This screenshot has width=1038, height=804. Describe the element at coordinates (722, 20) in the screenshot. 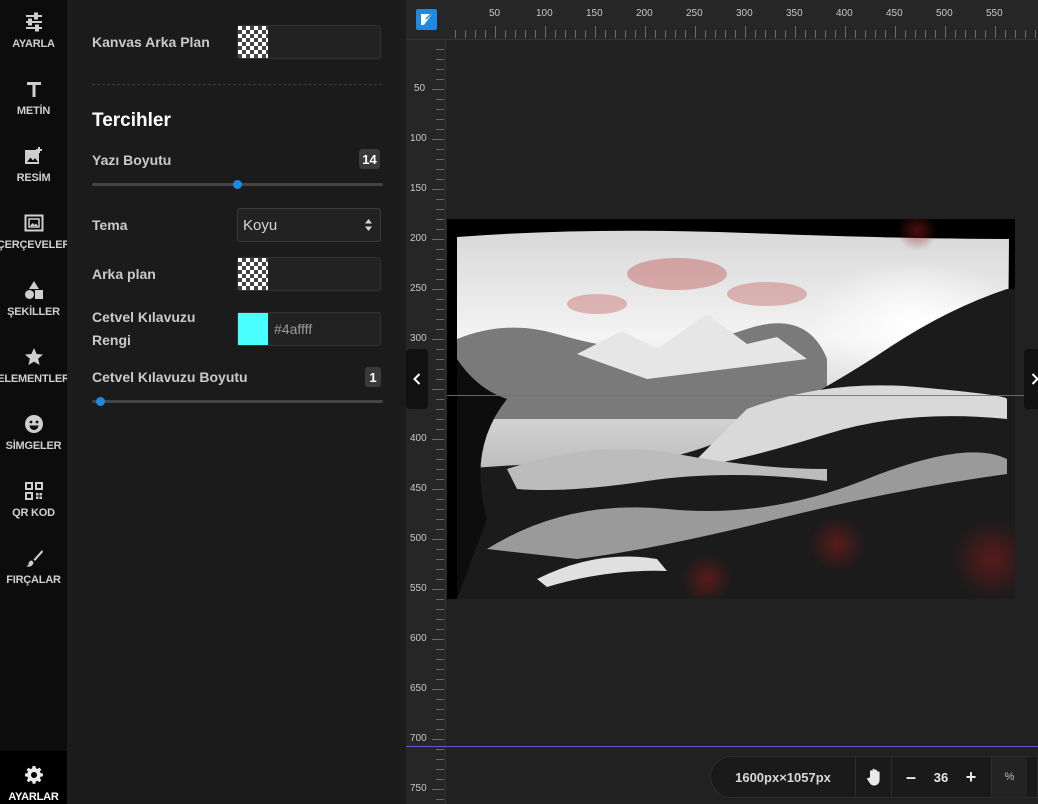

I see `ruler-top: 50 100 150 200 250 300 350 400 450 500 550` at that location.